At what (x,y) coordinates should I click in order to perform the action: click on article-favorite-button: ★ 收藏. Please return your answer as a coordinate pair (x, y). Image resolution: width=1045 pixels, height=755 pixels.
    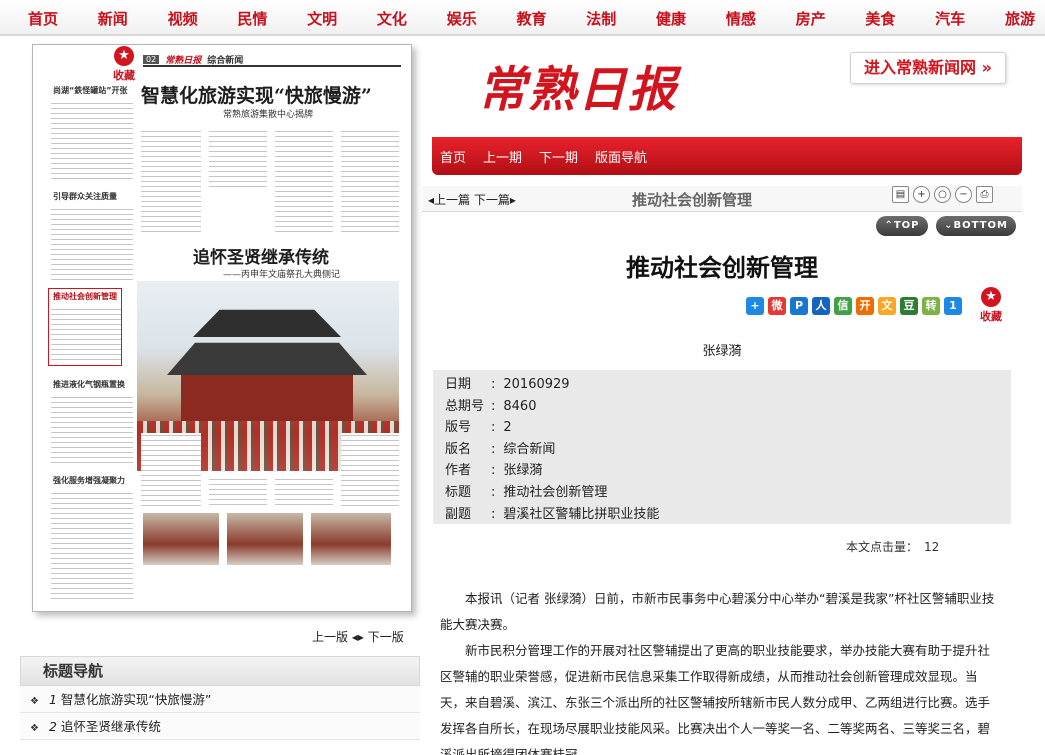
    Looking at the image, I should click on (991, 305).